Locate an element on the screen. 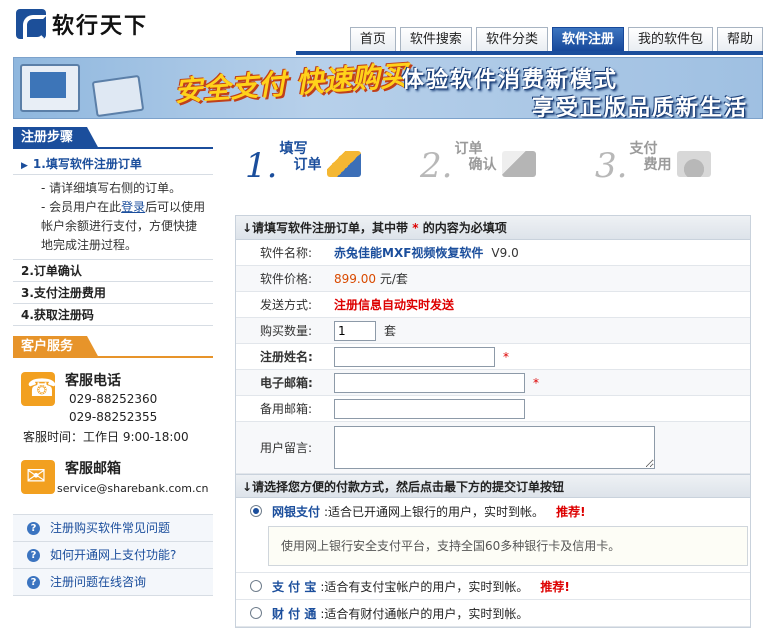 The width and height of the screenshot is (779, 635). faq-item: ? 如何开通网上支付功能? is located at coordinates (113, 555).